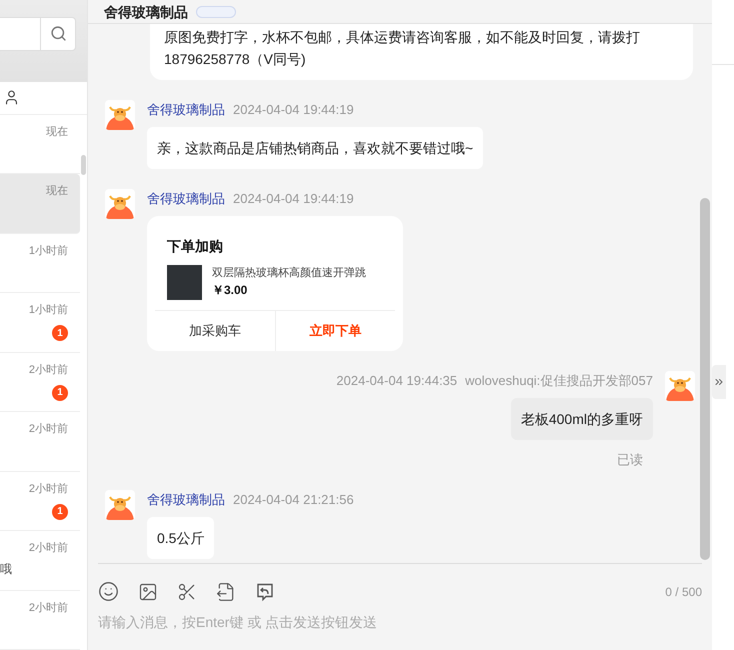 The image size is (734, 650). I want to click on sender-name: woloveshuqi:促佳搜品开发部057, so click(559, 381).